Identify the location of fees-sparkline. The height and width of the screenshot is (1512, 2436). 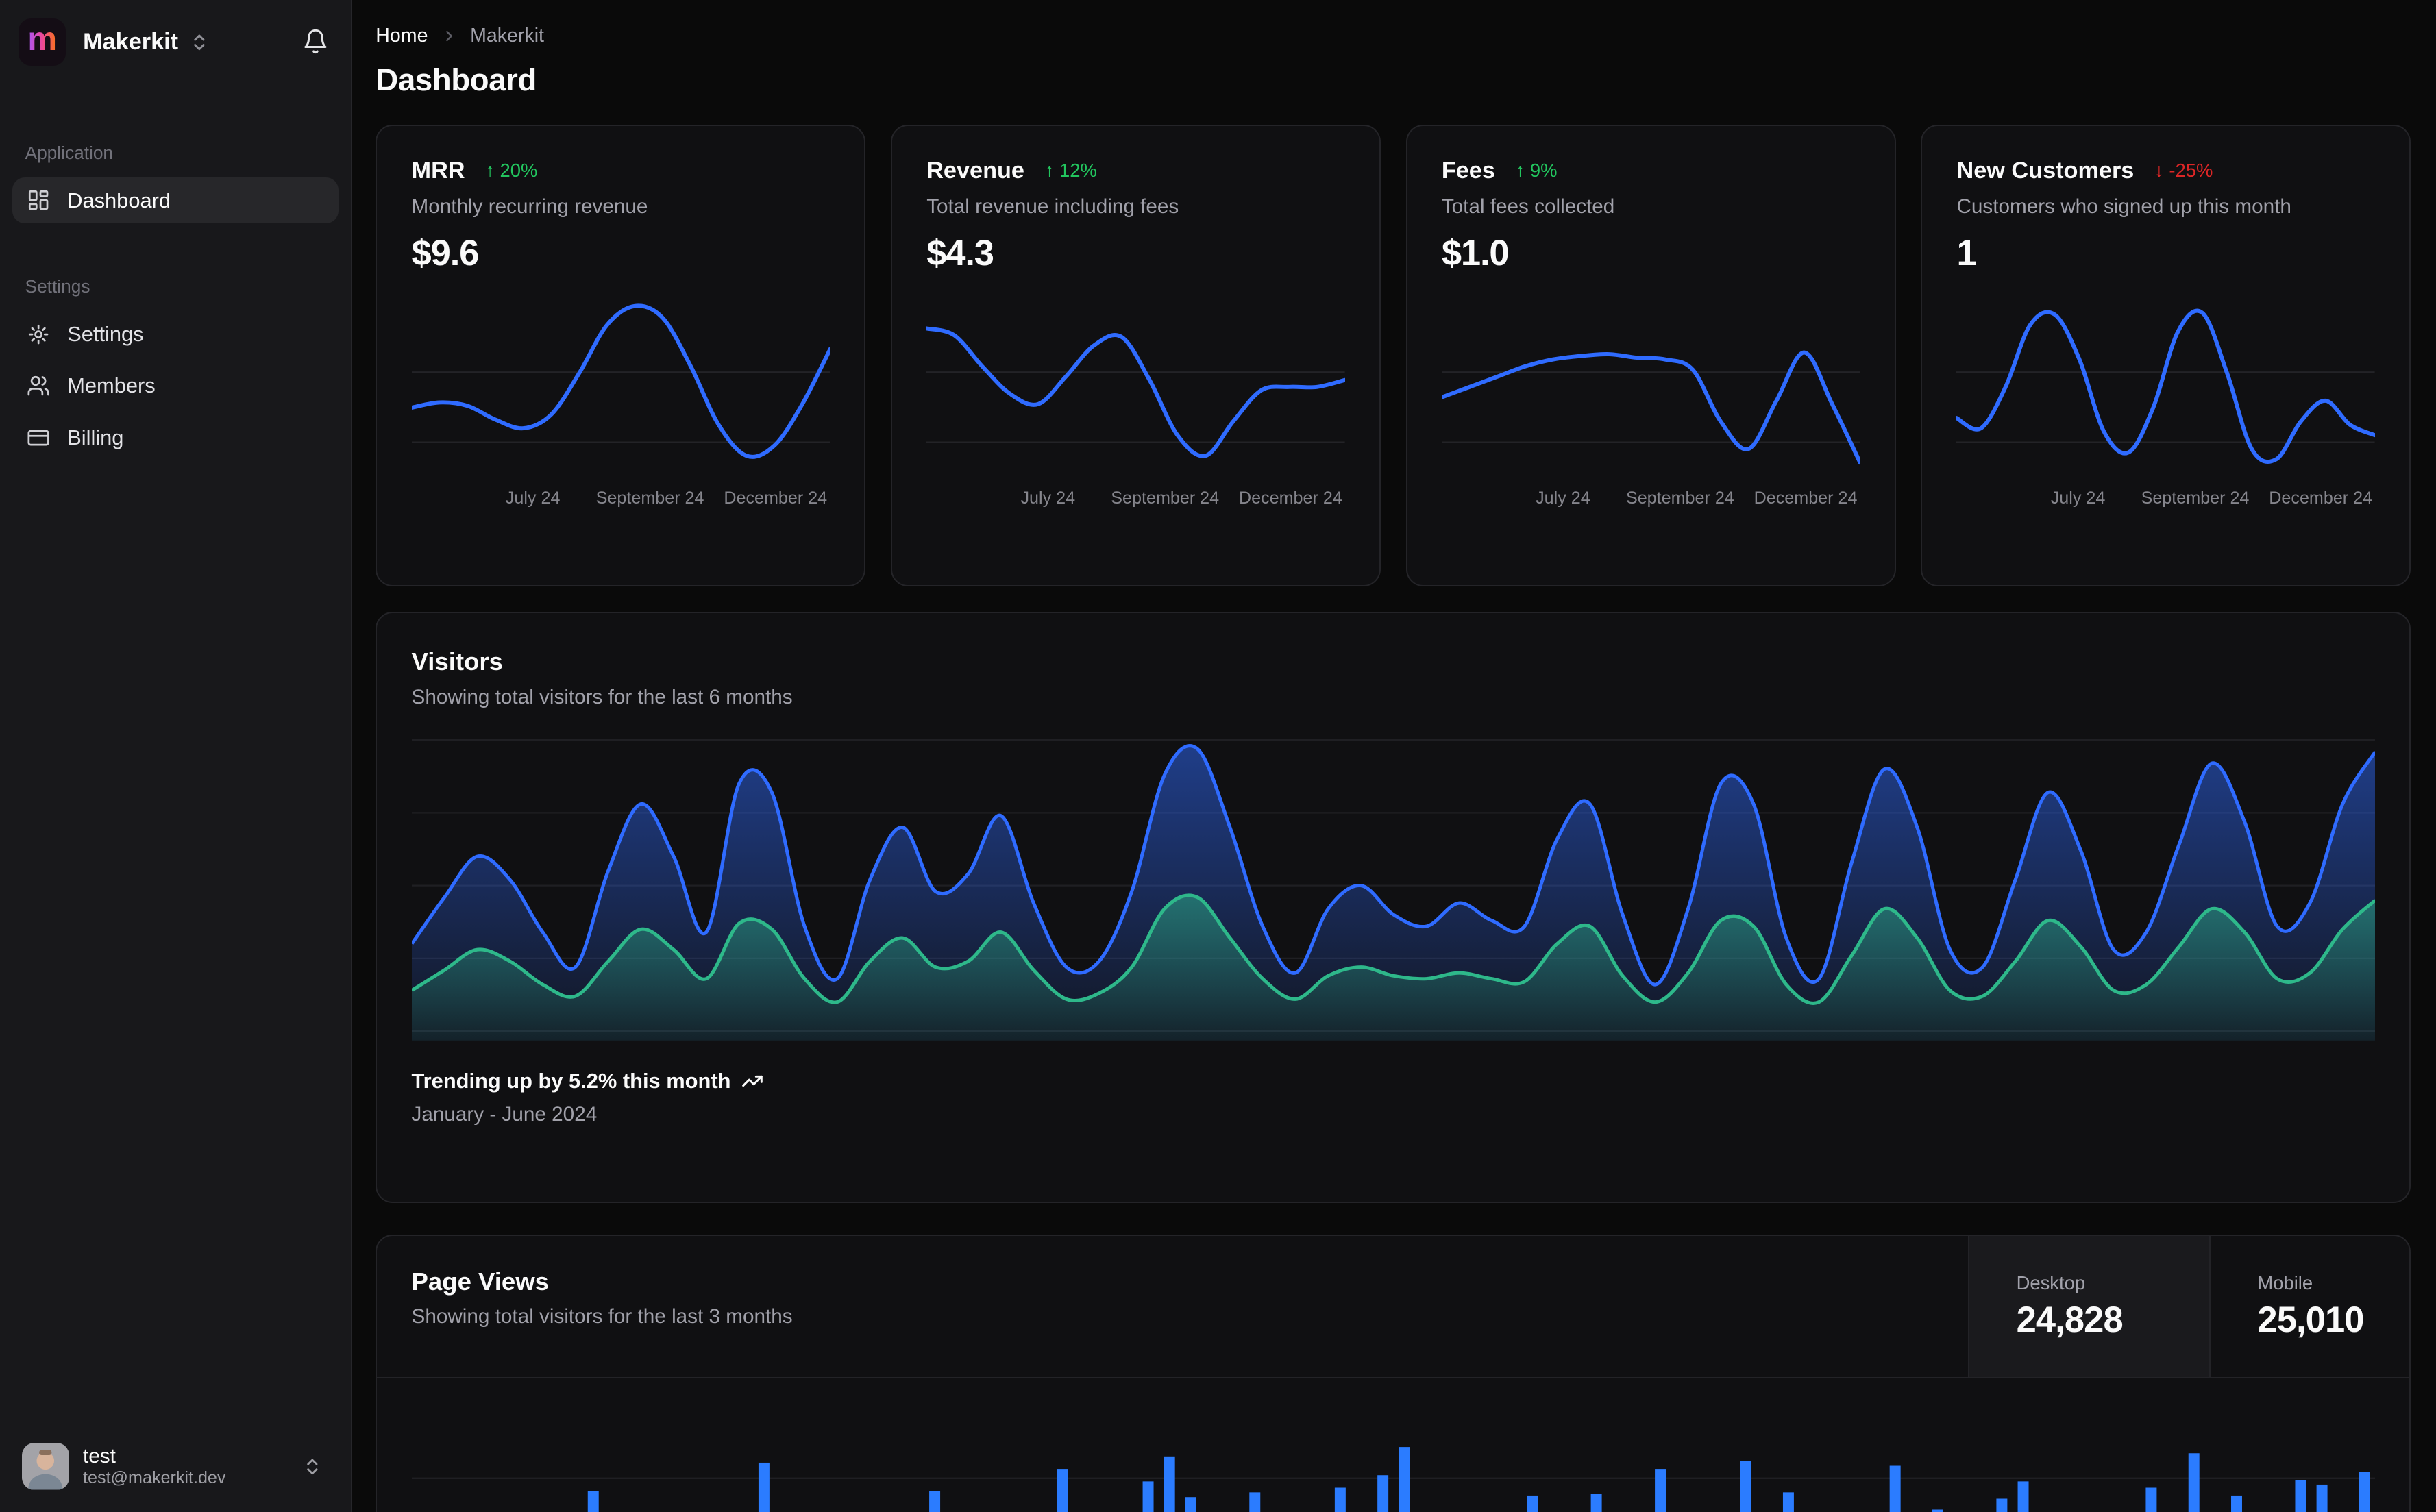
(1651, 408).